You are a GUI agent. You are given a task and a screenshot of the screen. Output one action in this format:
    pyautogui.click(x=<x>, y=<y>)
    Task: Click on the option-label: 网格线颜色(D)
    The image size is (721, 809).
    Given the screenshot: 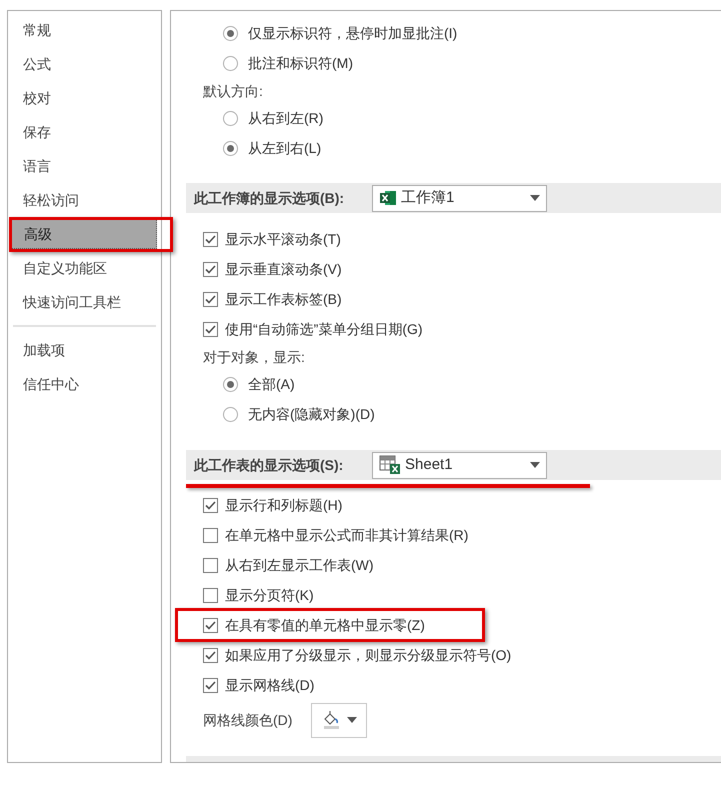 What is the action you would take?
    pyautogui.click(x=248, y=720)
    